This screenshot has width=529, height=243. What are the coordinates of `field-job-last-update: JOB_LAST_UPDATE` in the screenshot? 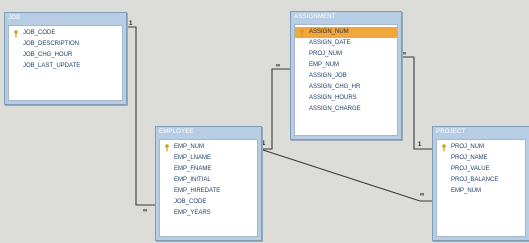 It's located at (65, 66).